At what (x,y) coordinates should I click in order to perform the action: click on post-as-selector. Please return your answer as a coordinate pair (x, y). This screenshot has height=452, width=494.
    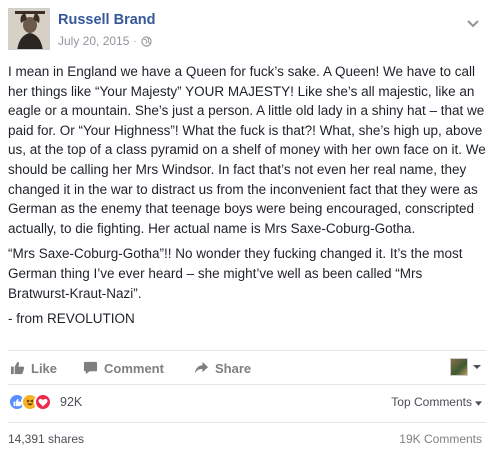
    Looking at the image, I should click on (466, 367).